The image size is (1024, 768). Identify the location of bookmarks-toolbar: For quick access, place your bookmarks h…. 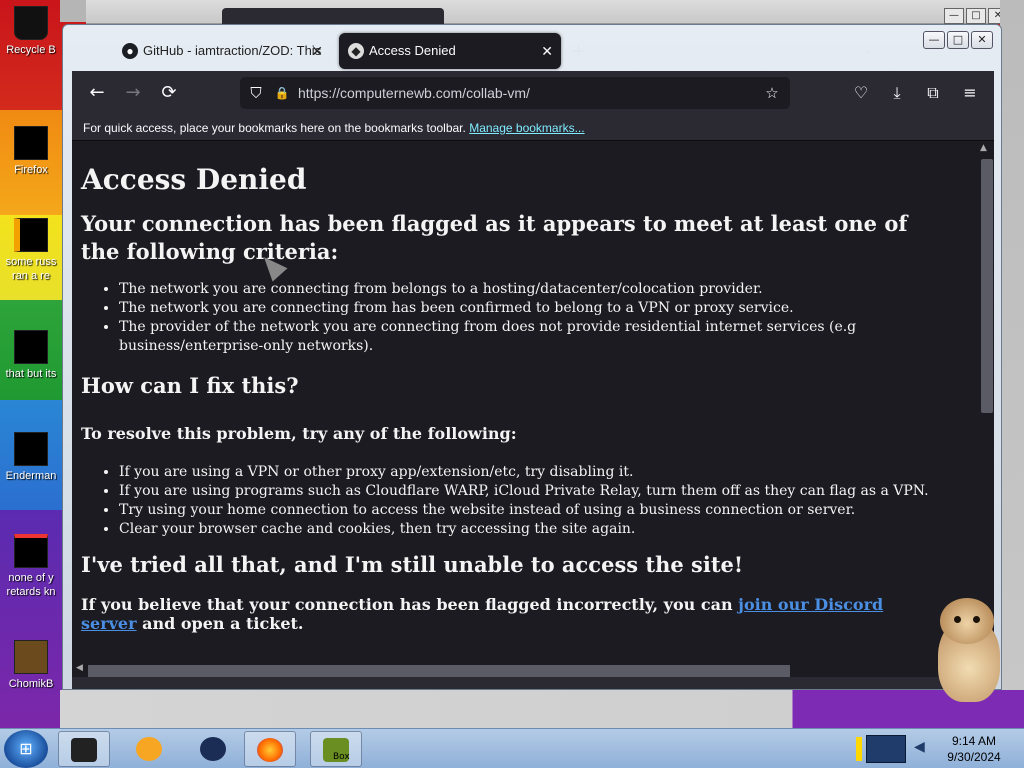
(533, 128).